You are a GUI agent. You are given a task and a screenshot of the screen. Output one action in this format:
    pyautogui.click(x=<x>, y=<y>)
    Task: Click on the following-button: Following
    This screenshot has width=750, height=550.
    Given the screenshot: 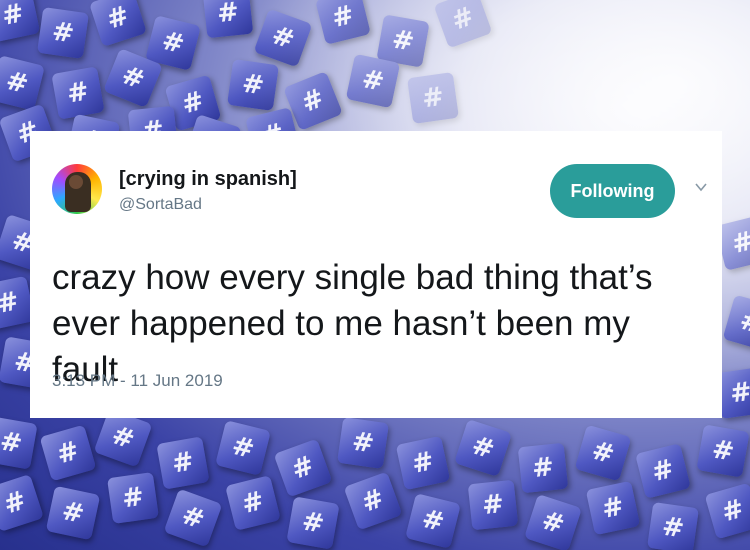 What is the action you would take?
    pyautogui.click(x=612, y=191)
    